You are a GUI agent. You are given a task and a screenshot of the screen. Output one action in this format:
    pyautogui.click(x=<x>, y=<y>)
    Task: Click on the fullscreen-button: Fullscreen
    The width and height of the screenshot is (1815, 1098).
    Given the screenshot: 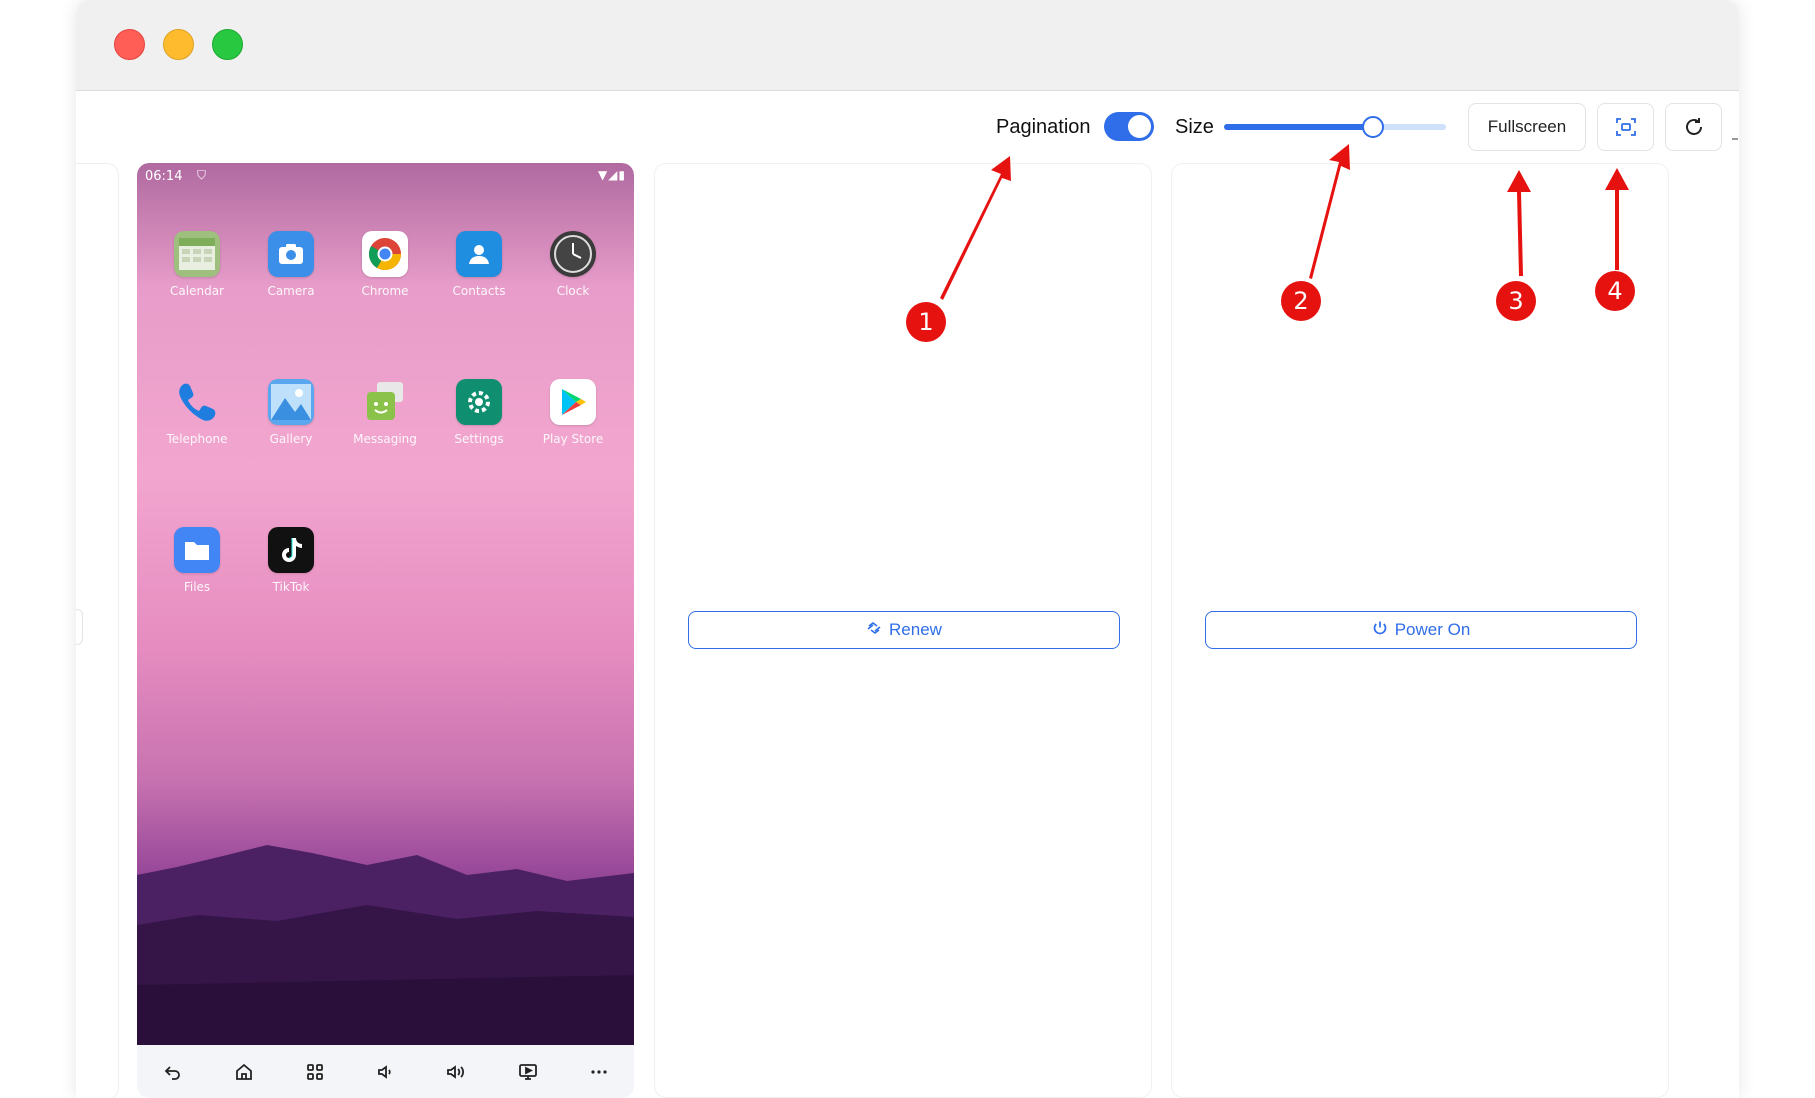 What is the action you would take?
    pyautogui.click(x=1527, y=127)
    